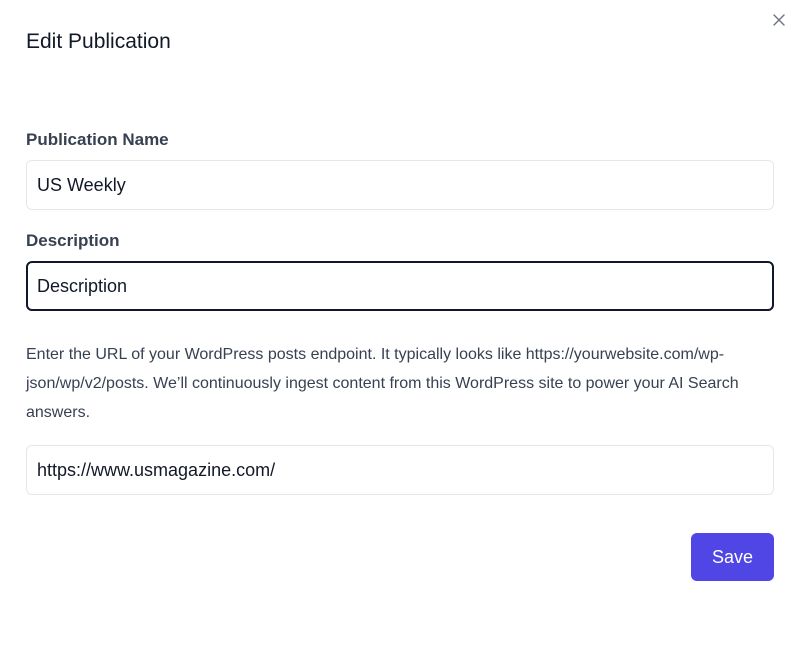  What do you see at coordinates (73, 240) in the screenshot?
I see `description-label: Description` at bounding box center [73, 240].